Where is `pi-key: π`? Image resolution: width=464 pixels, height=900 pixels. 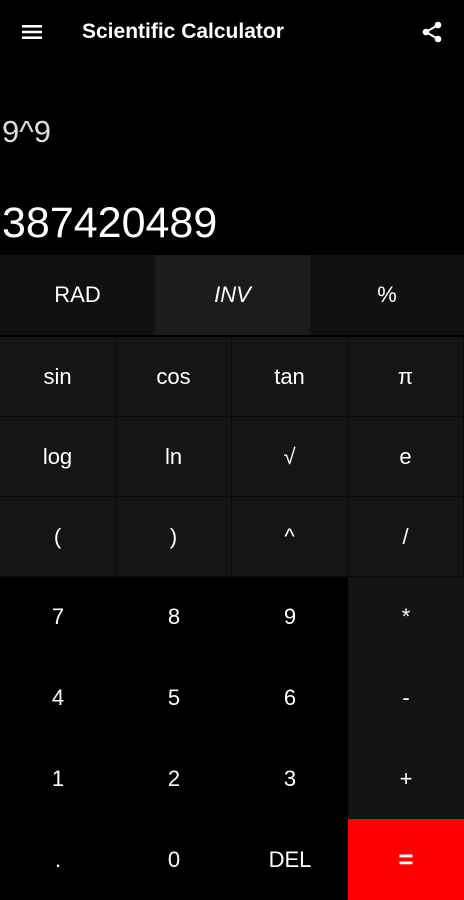
pi-key: π is located at coordinates (406, 377).